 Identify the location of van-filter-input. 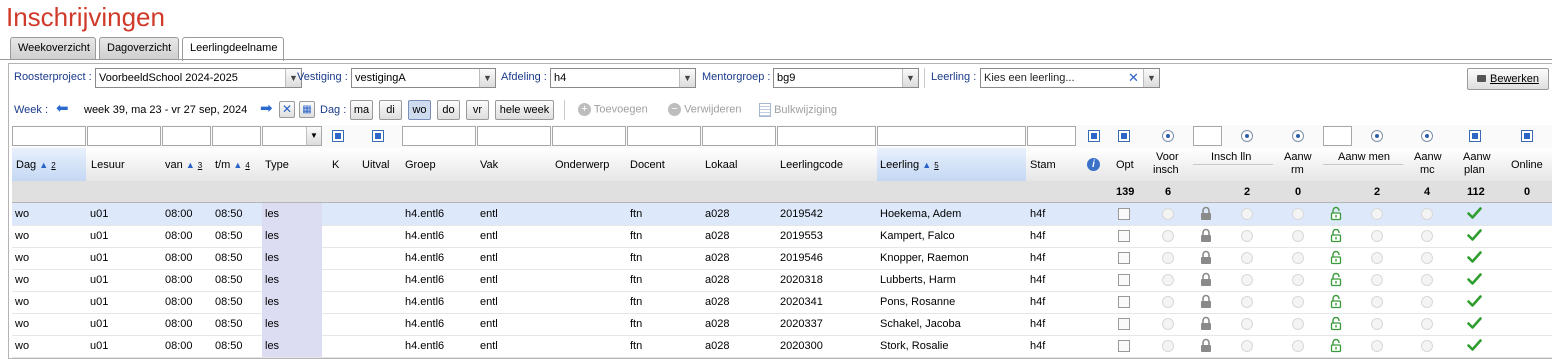
(186, 136).